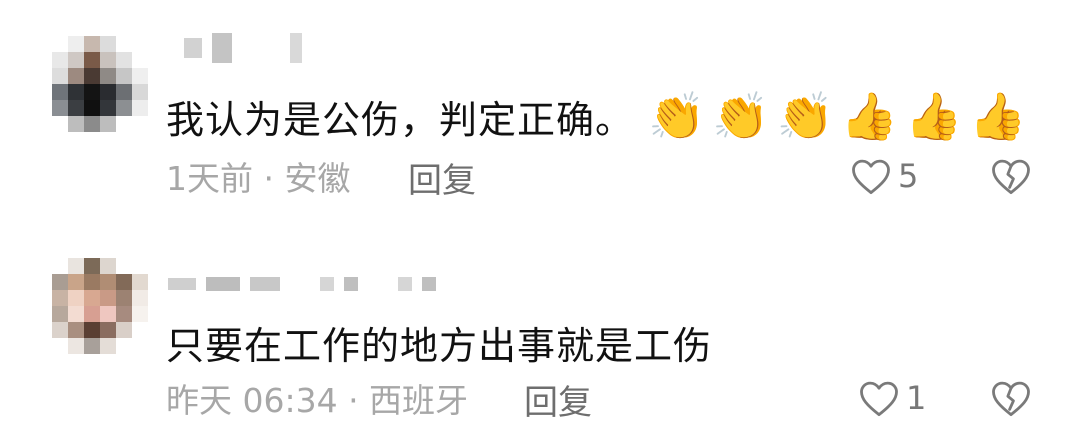 This screenshot has width=1080, height=446. I want to click on comment-text-content: 只要在工作的地方出事就是工伤, so click(439, 345).